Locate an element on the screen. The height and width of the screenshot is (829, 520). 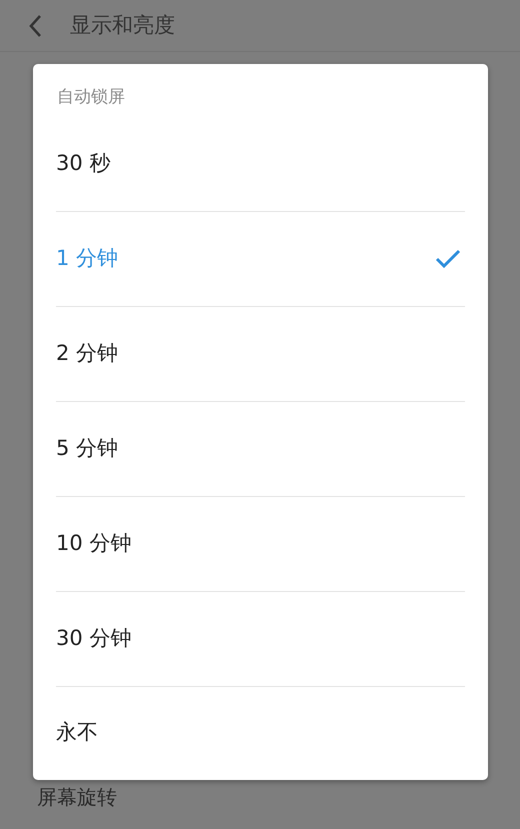
dialog-title: 自动锁屏 is located at coordinates (91, 97).